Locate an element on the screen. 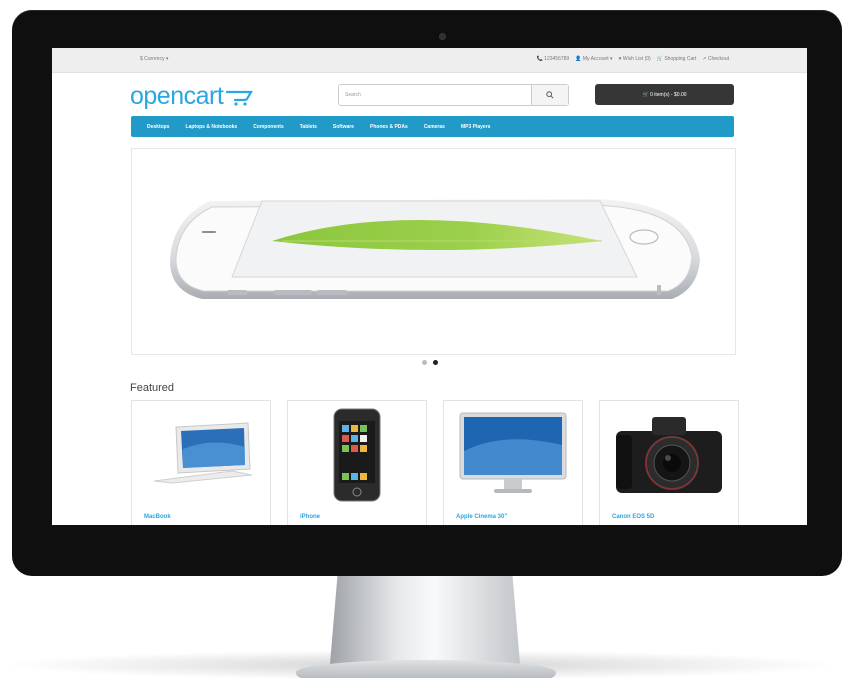 Image resolution: width=843 pixels, height=680 pixels. search-input: Search is located at coordinates (435, 95).